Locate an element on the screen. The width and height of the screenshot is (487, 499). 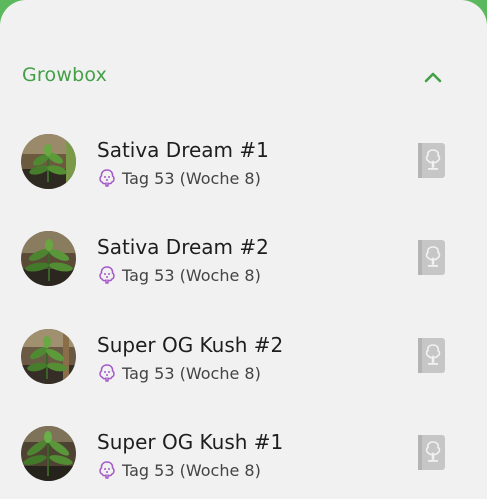
chevron-up-icon is located at coordinates (433, 77).